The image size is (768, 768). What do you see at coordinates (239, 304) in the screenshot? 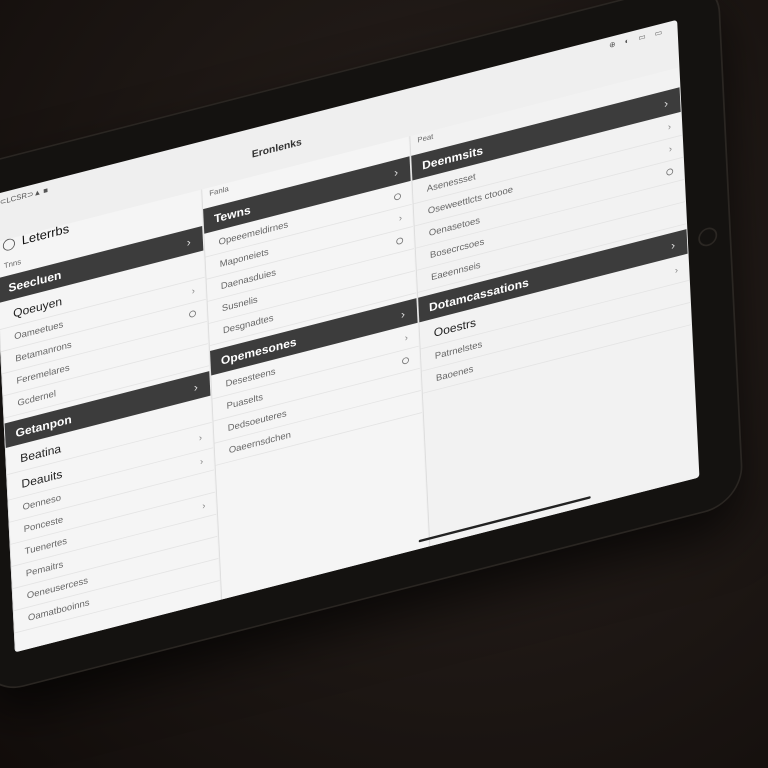
I see `list-item-label: Susnelis` at bounding box center [239, 304].